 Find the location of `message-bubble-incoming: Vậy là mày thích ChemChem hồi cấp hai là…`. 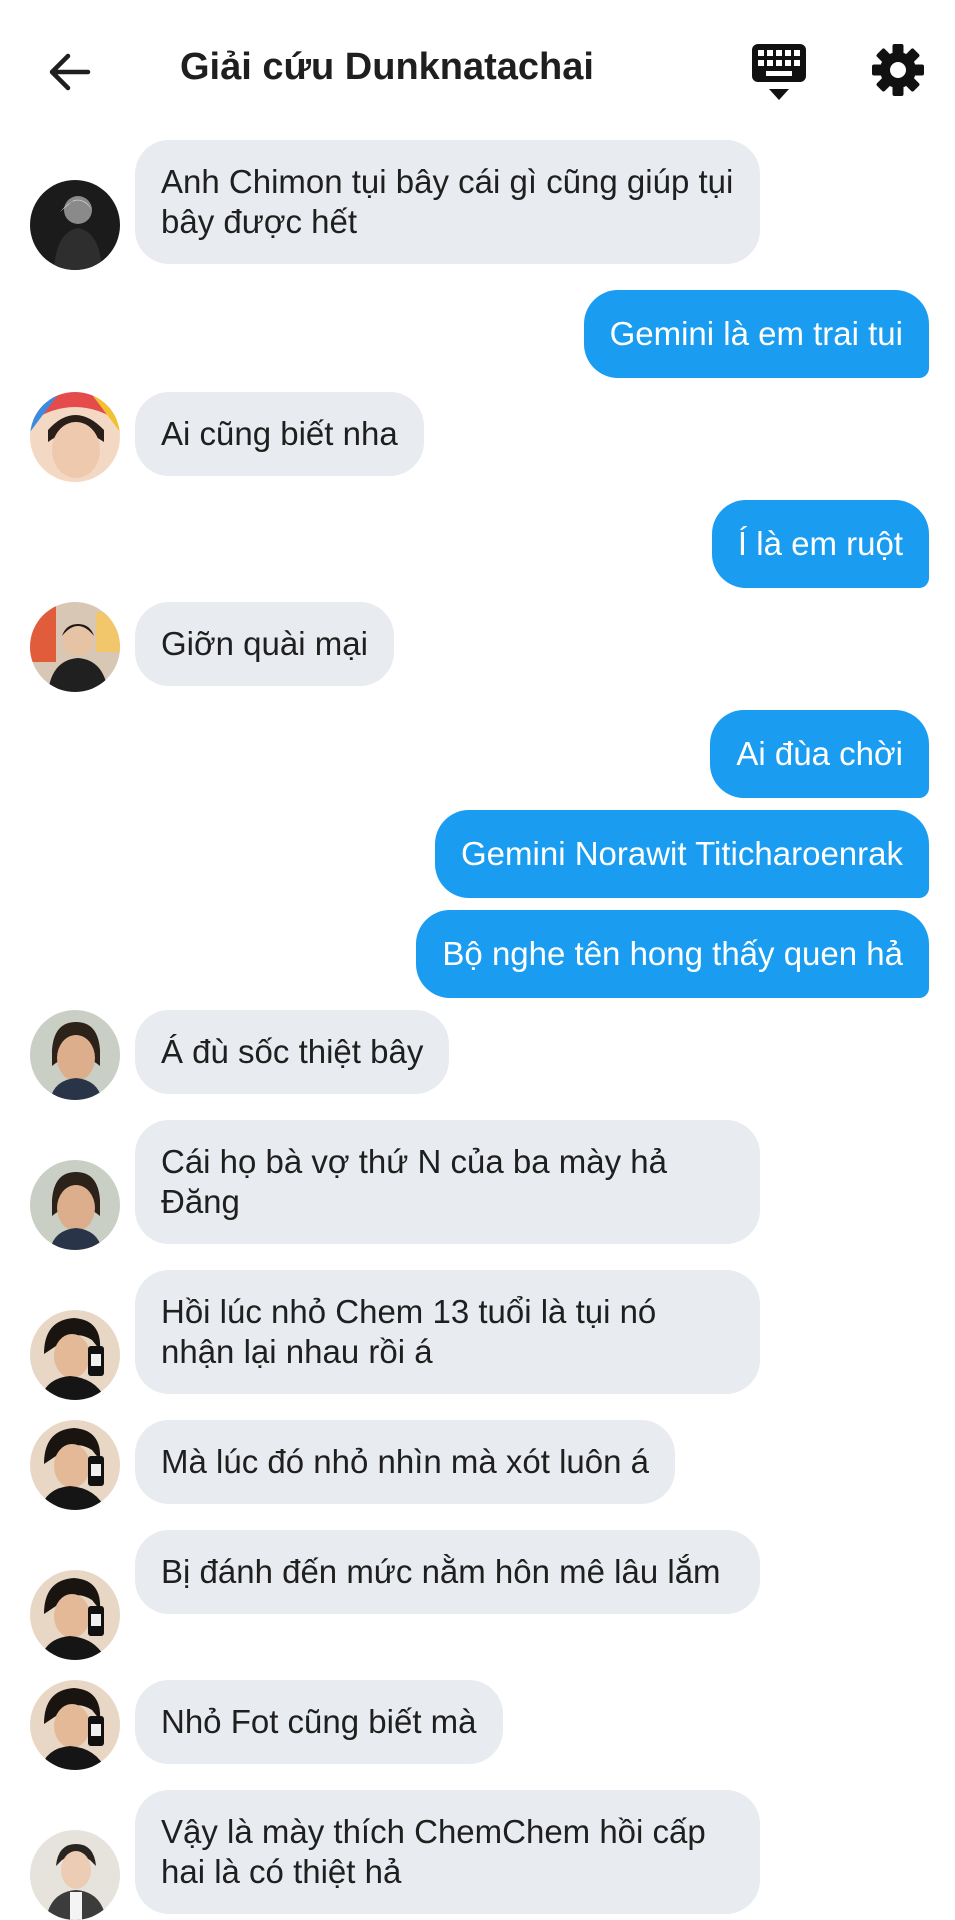

message-bubble-incoming: Vậy là mày thích ChemChem hồi cấp hai là… is located at coordinates (447, 1852).